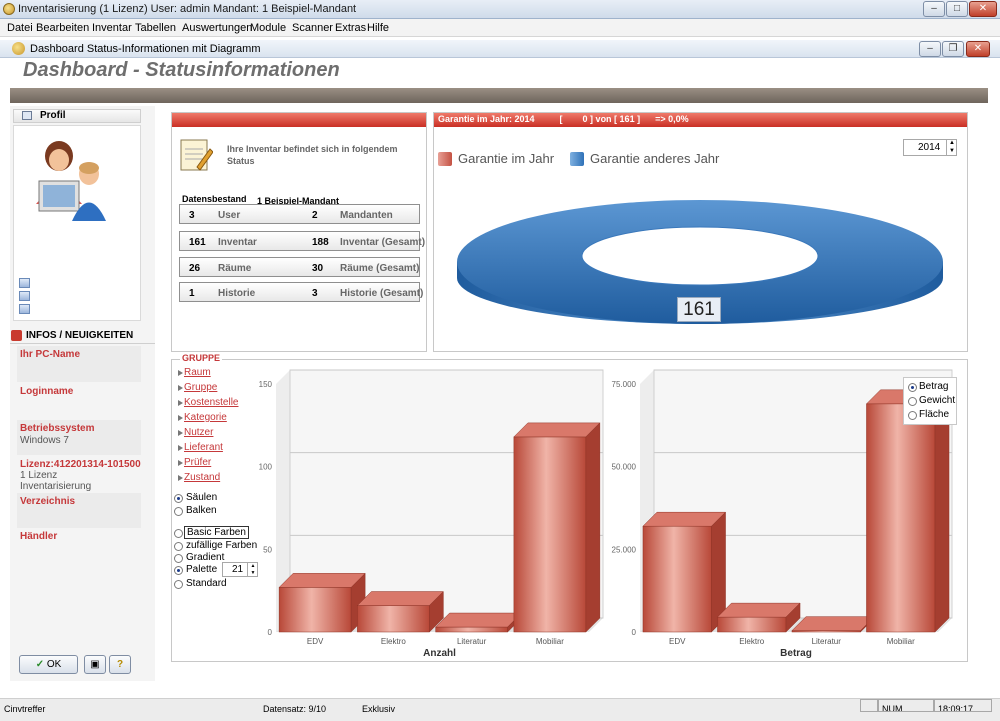 This screenshot has height=721, width=1000. I want to click on info-value: 1 Lizenz, so click(39, 475).